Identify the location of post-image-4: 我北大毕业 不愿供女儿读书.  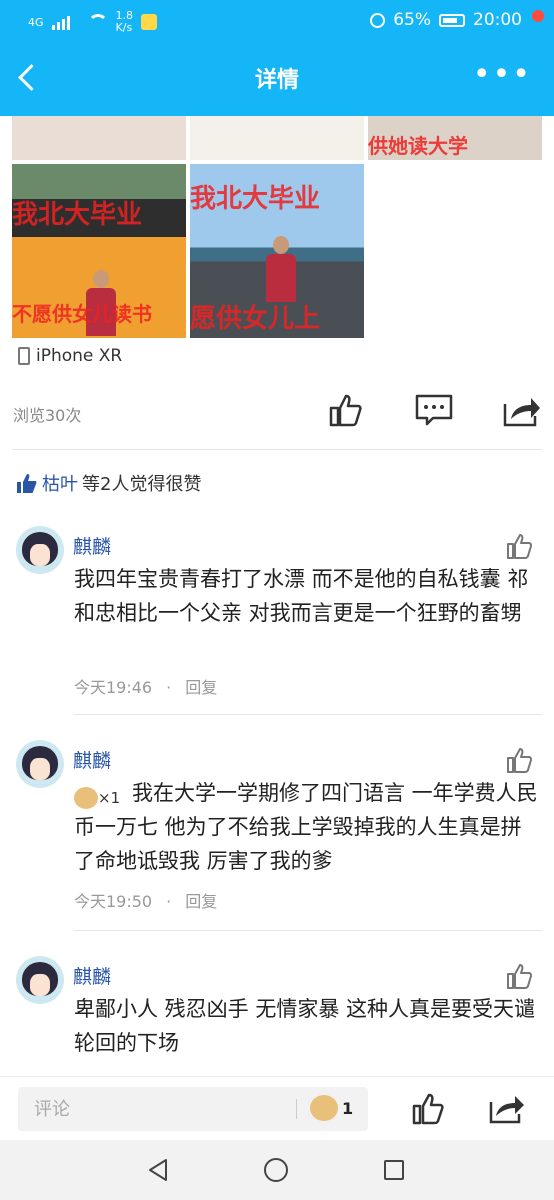
(99, 251).